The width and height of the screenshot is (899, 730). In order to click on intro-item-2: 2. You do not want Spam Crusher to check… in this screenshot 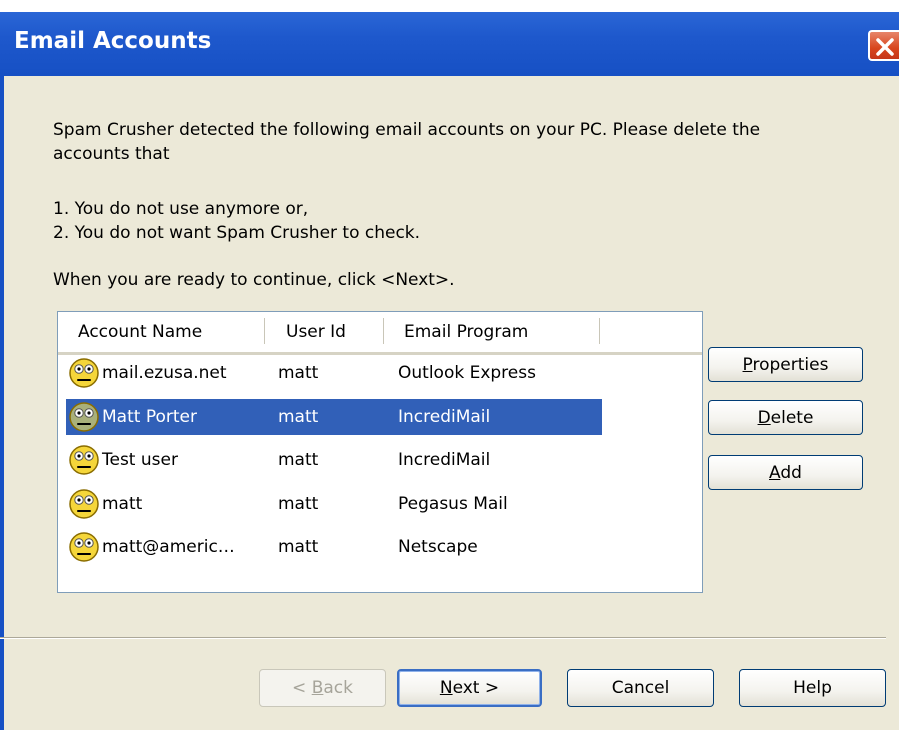, I will do `click(237, 233)`.